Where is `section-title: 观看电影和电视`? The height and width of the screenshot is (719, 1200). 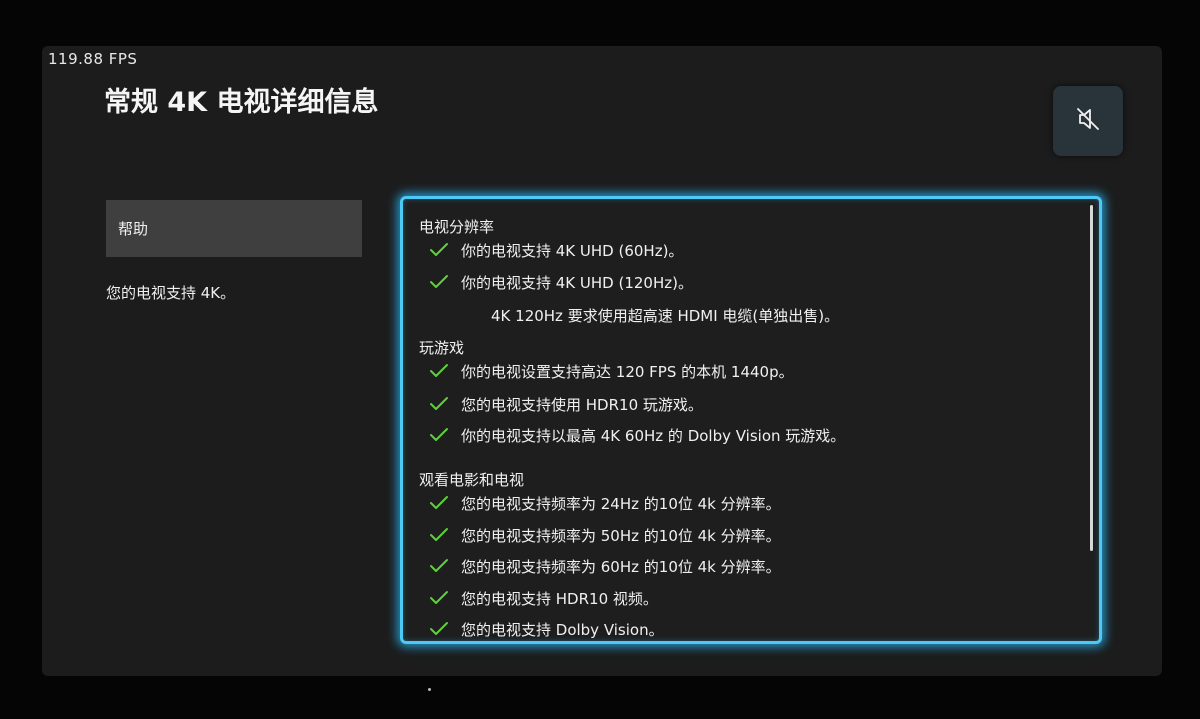
section-title: 观看电影和电视 is located at coordinates (472, 480).